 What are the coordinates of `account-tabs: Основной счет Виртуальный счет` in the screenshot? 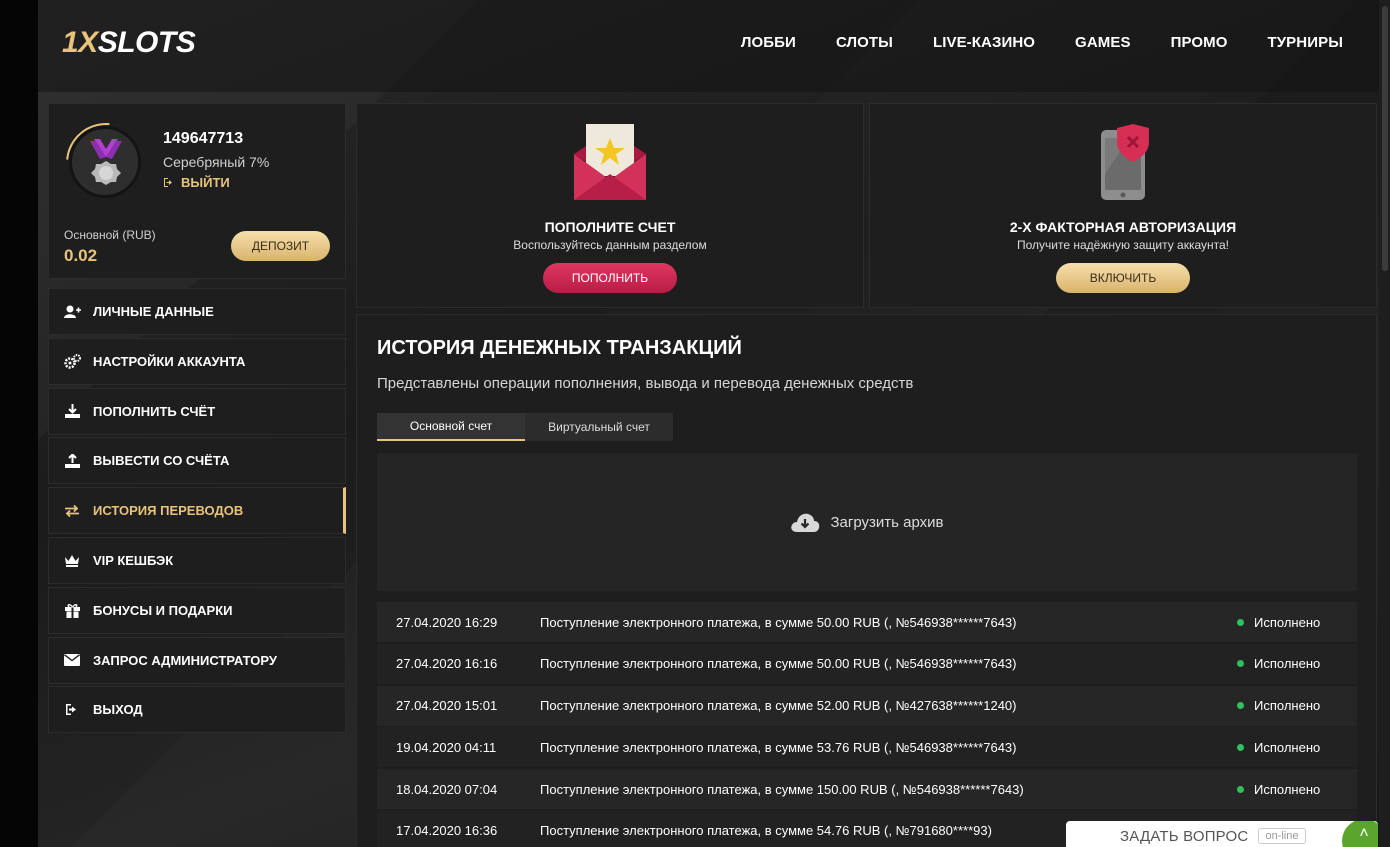 It's located at (525, 427).